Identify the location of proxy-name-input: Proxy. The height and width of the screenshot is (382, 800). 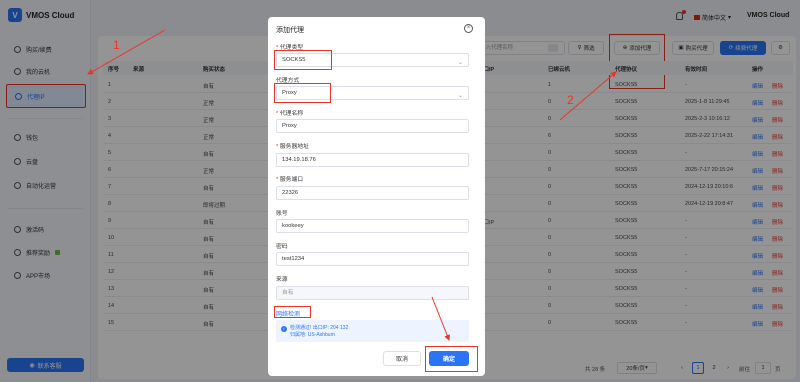
(372, 126).